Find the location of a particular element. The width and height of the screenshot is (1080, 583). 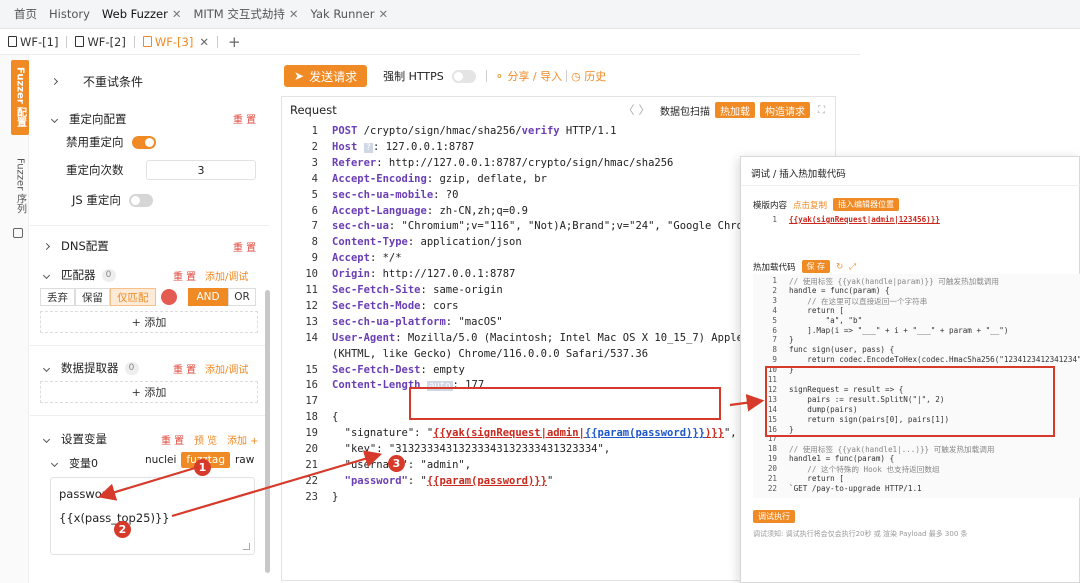

annotation-marker-2: 2 is located at coordinates (122, 529).